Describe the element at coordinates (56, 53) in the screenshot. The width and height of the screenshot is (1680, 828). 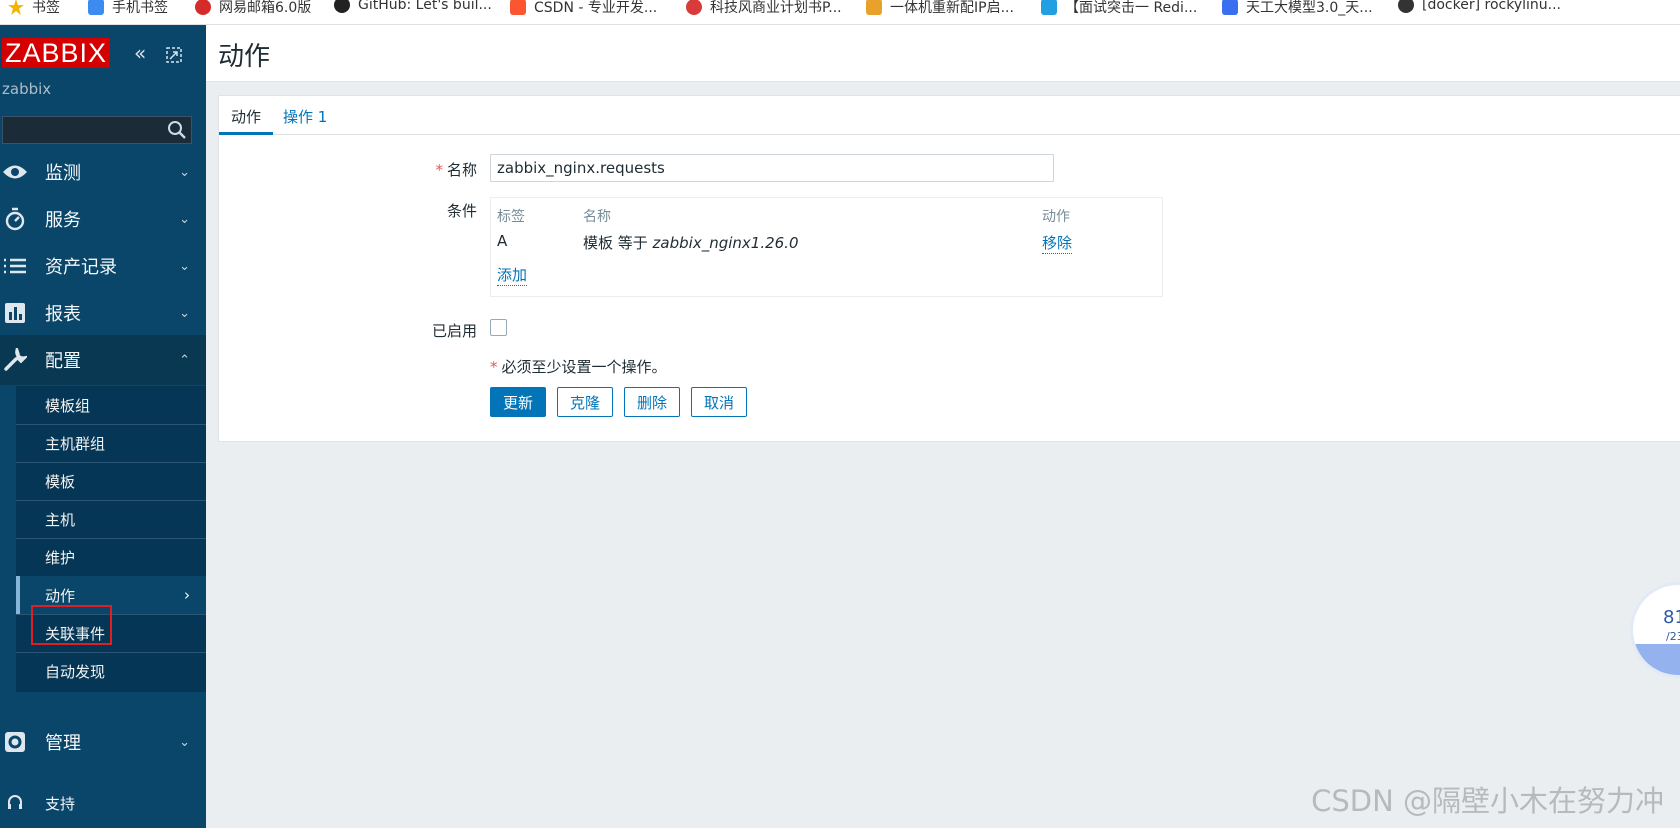
I see `zabbix-logo: ZABBIX` at that location.